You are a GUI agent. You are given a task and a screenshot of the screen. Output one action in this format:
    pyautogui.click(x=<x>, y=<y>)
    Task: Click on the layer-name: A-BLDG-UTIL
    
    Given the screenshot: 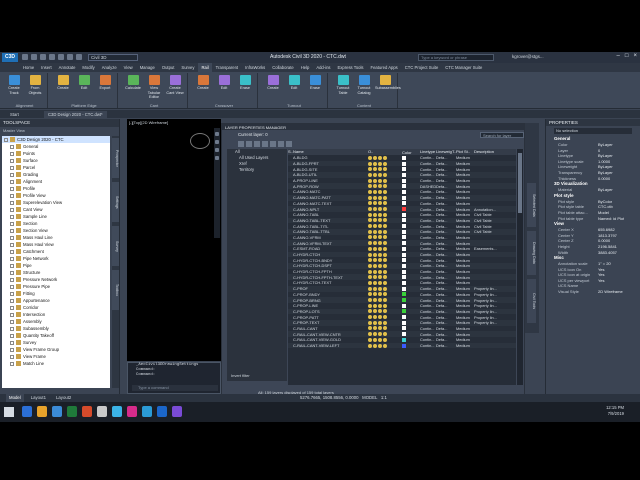 What is the action you would take?
    pyautogui.click(x=330, y=174)
    